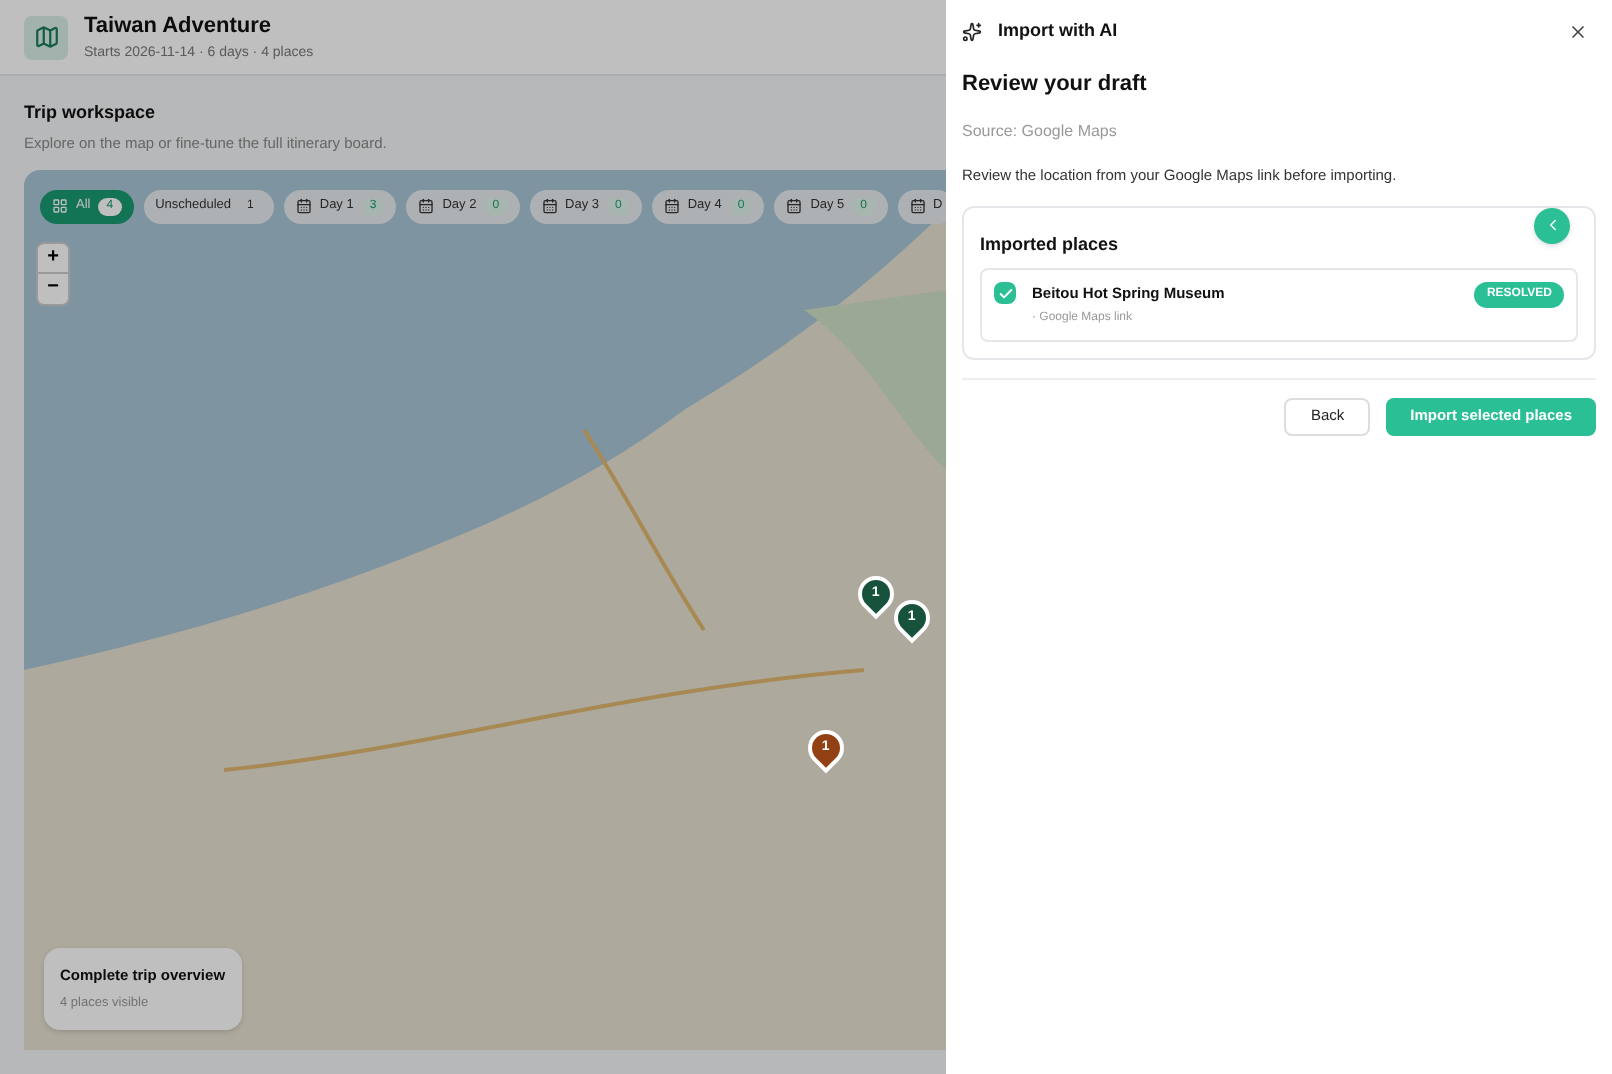  What do you see at coordinates (1552, 225) in the screenshot?
I see `collapse-button` at bounding box center [1552, 225].